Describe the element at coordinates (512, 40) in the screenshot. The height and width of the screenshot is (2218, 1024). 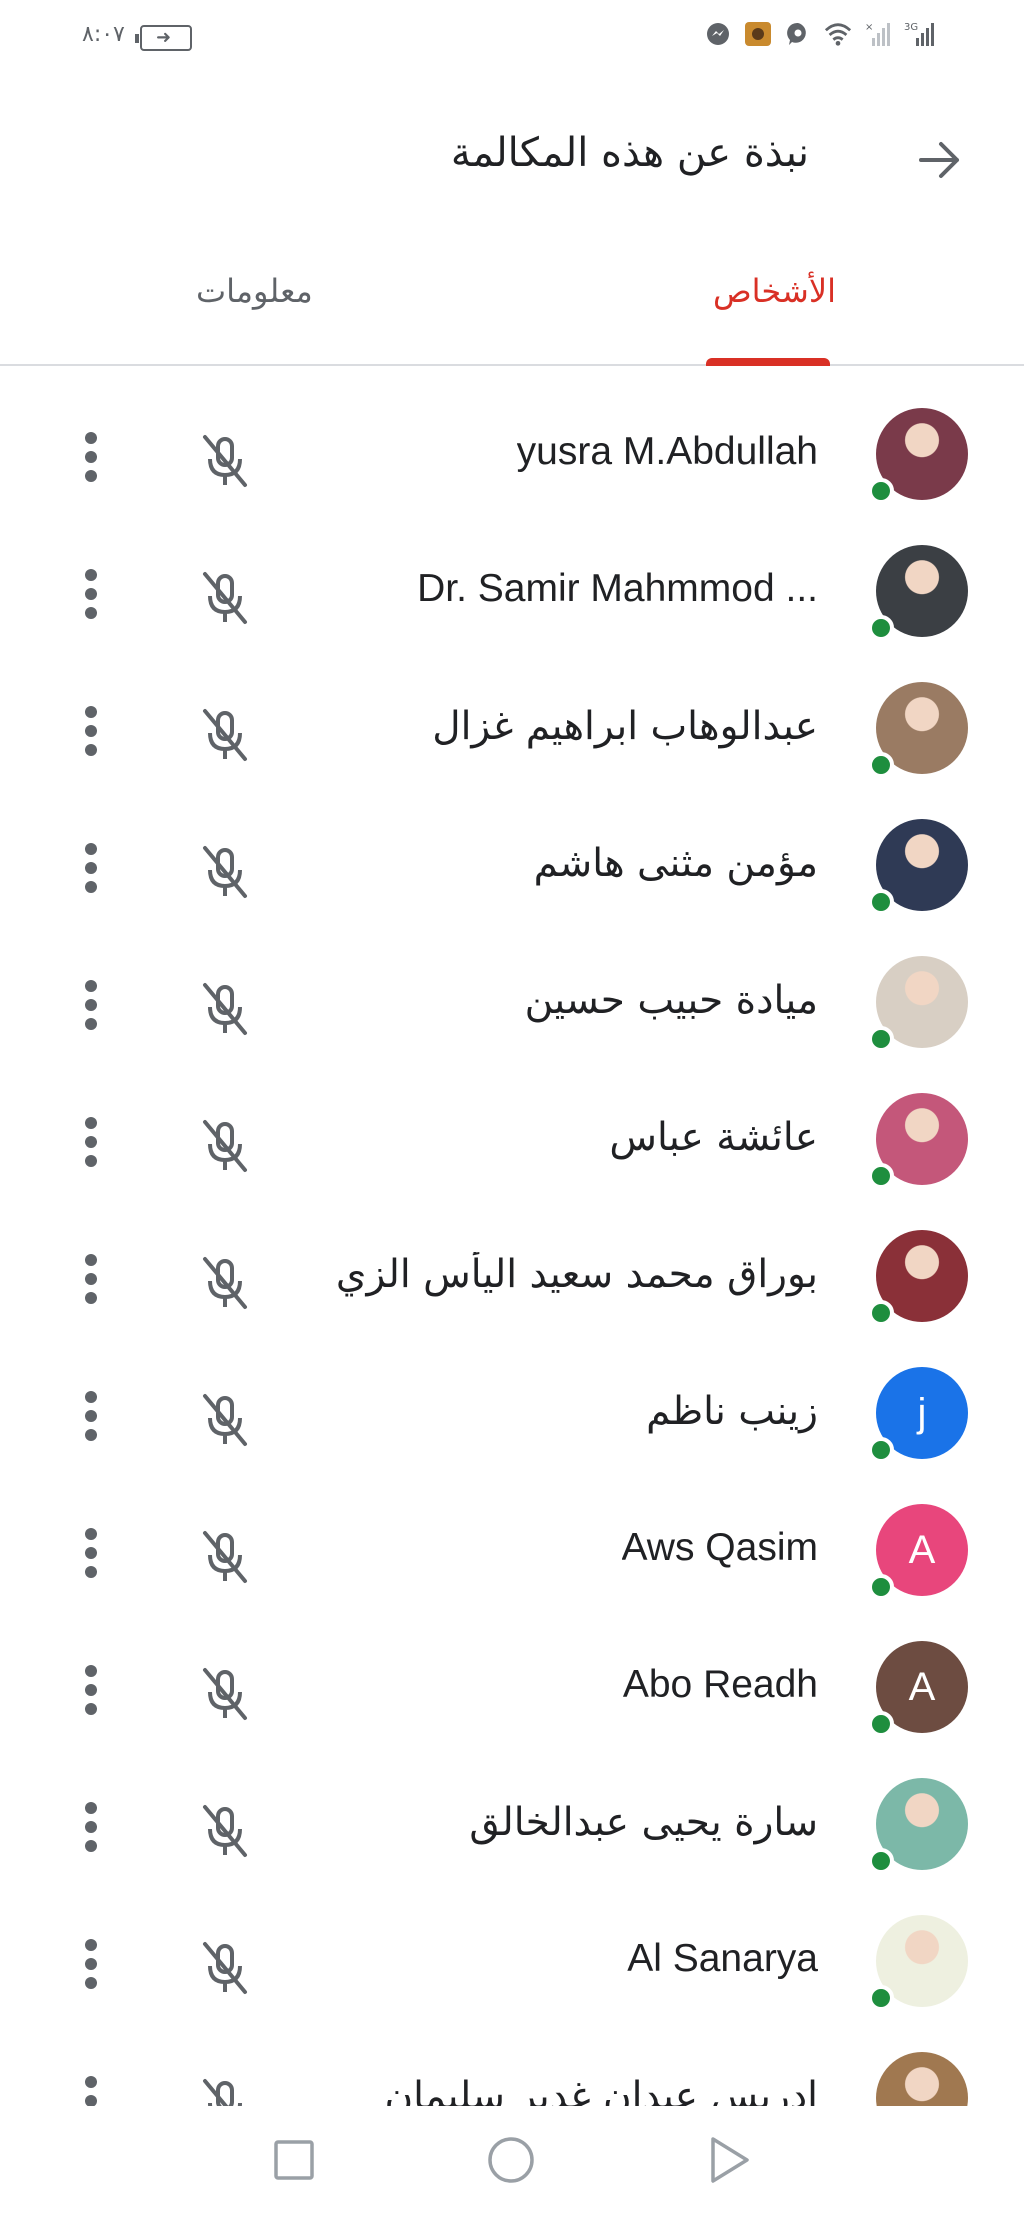
I see `status-bar: ٨:٠٧ ➜ × 3G` at that location.